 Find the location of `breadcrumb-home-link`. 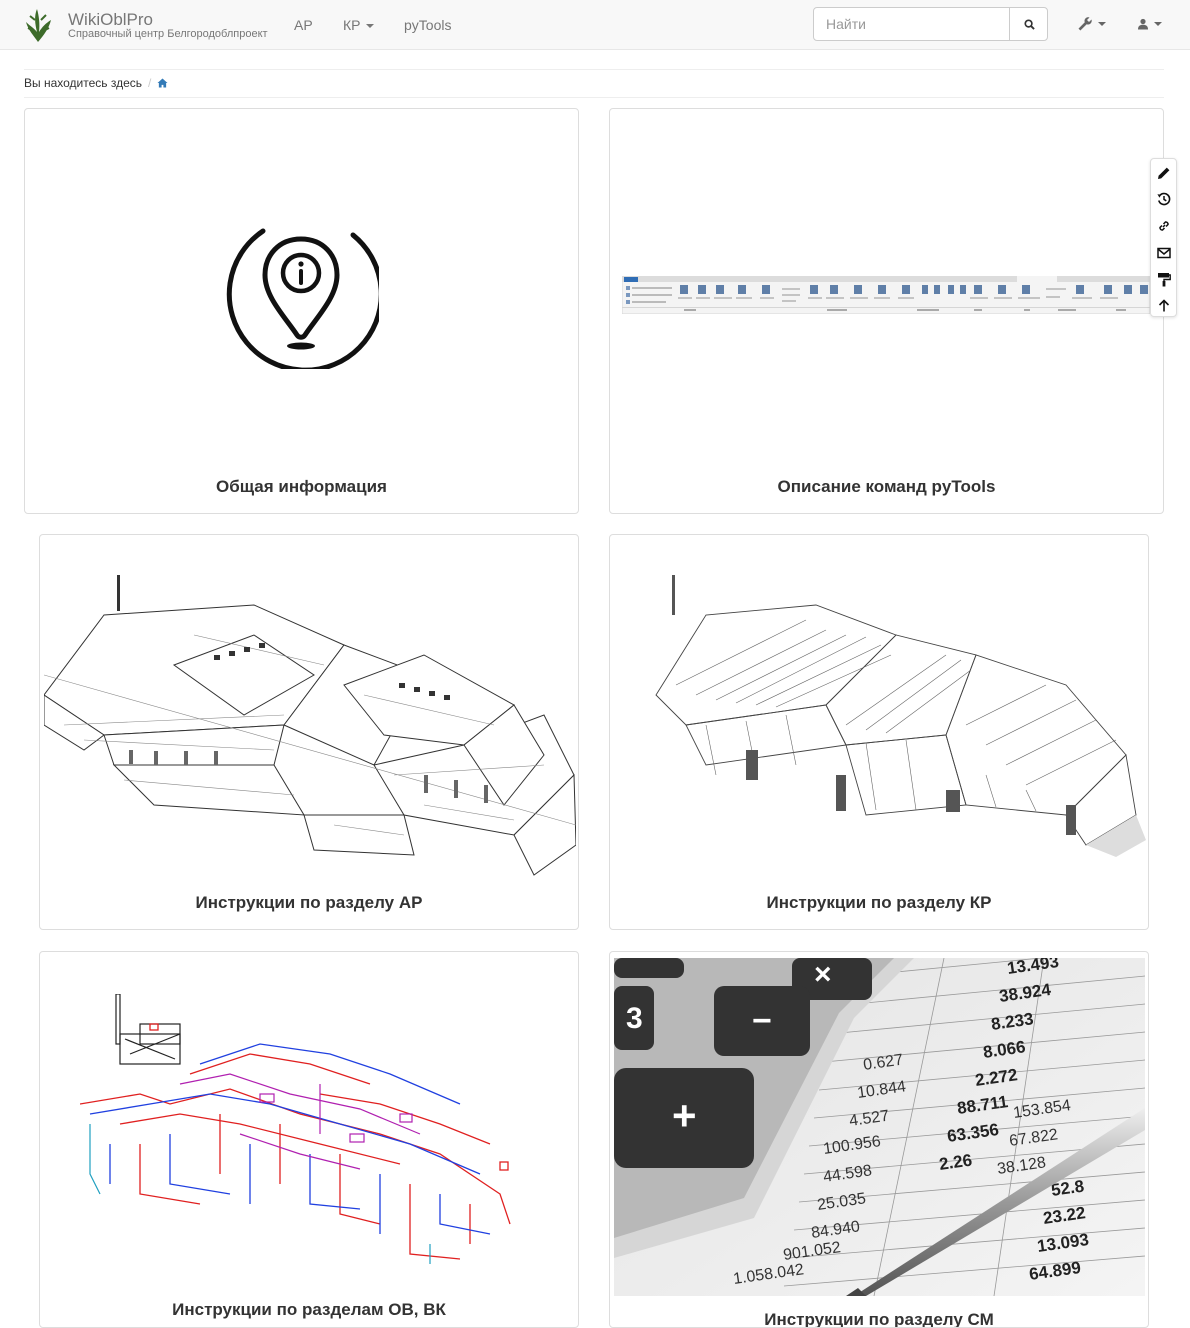

breadcrumb-home-link is located at coordinates (162, 84).